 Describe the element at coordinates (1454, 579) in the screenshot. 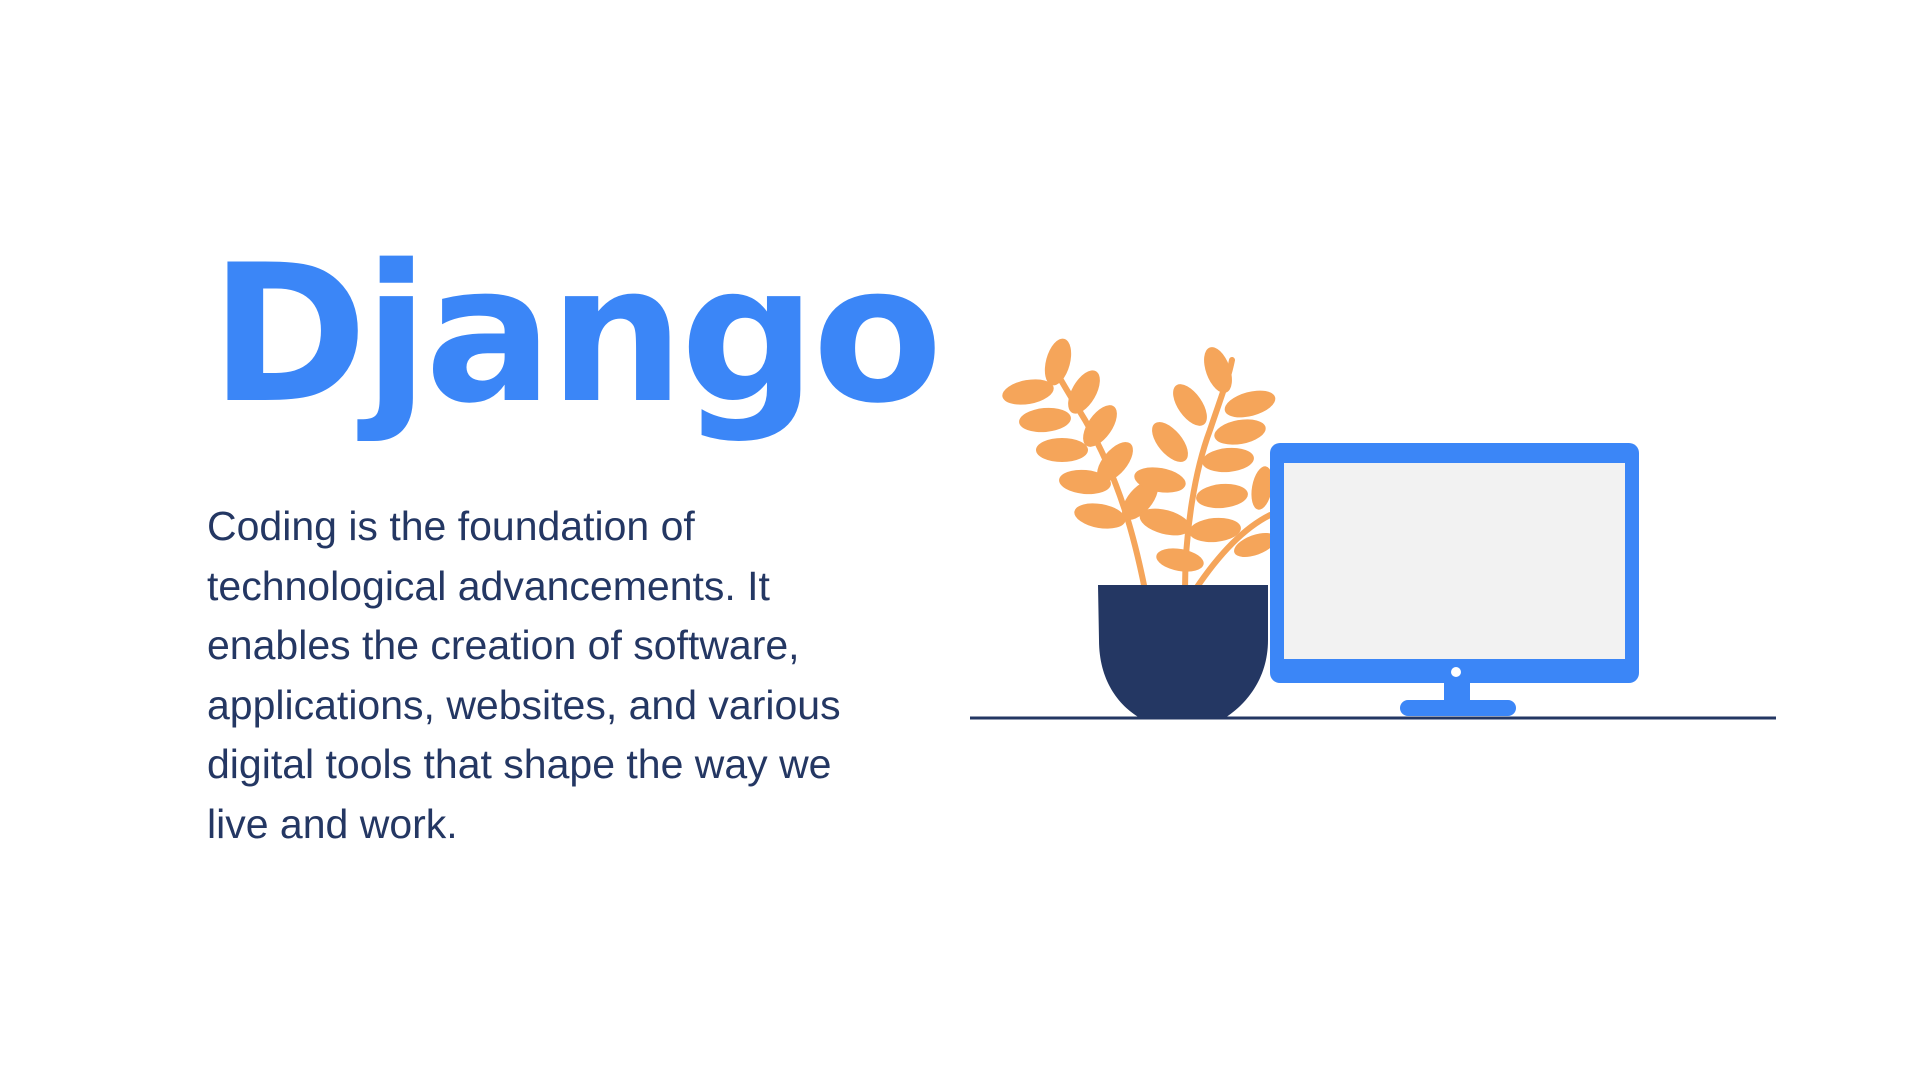

I see `desktop-monitor-icon` at that location.